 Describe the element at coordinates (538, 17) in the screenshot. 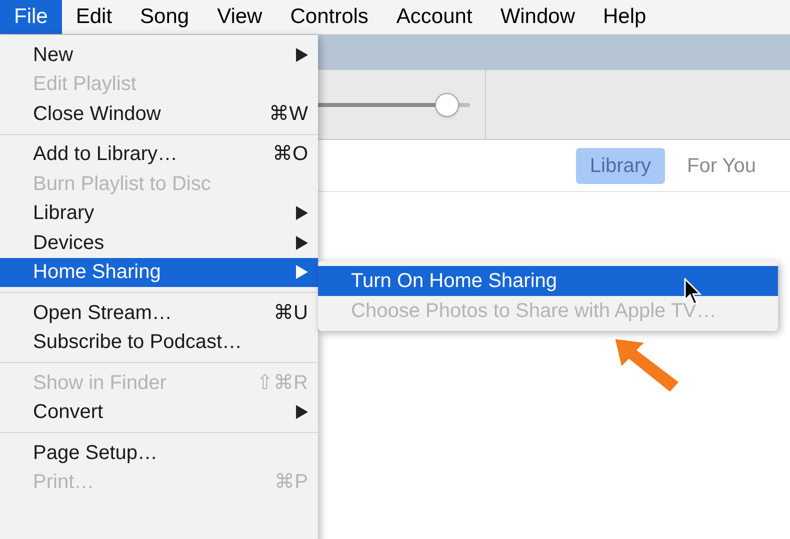

I see `menu-bar-item: Window` at that location.